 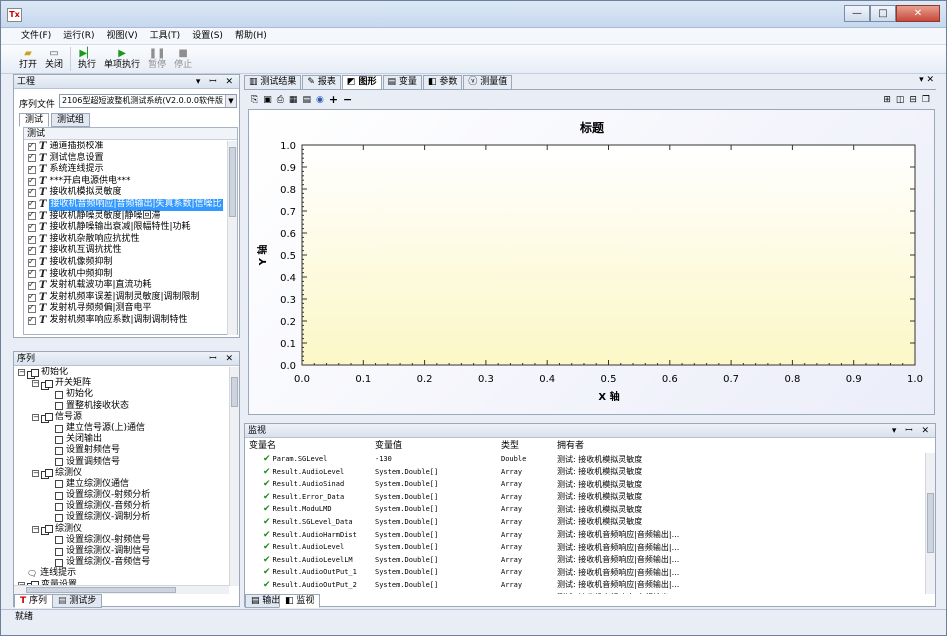 I want to click on sequence-node: 关闭输出, so click(x=123, y=439).